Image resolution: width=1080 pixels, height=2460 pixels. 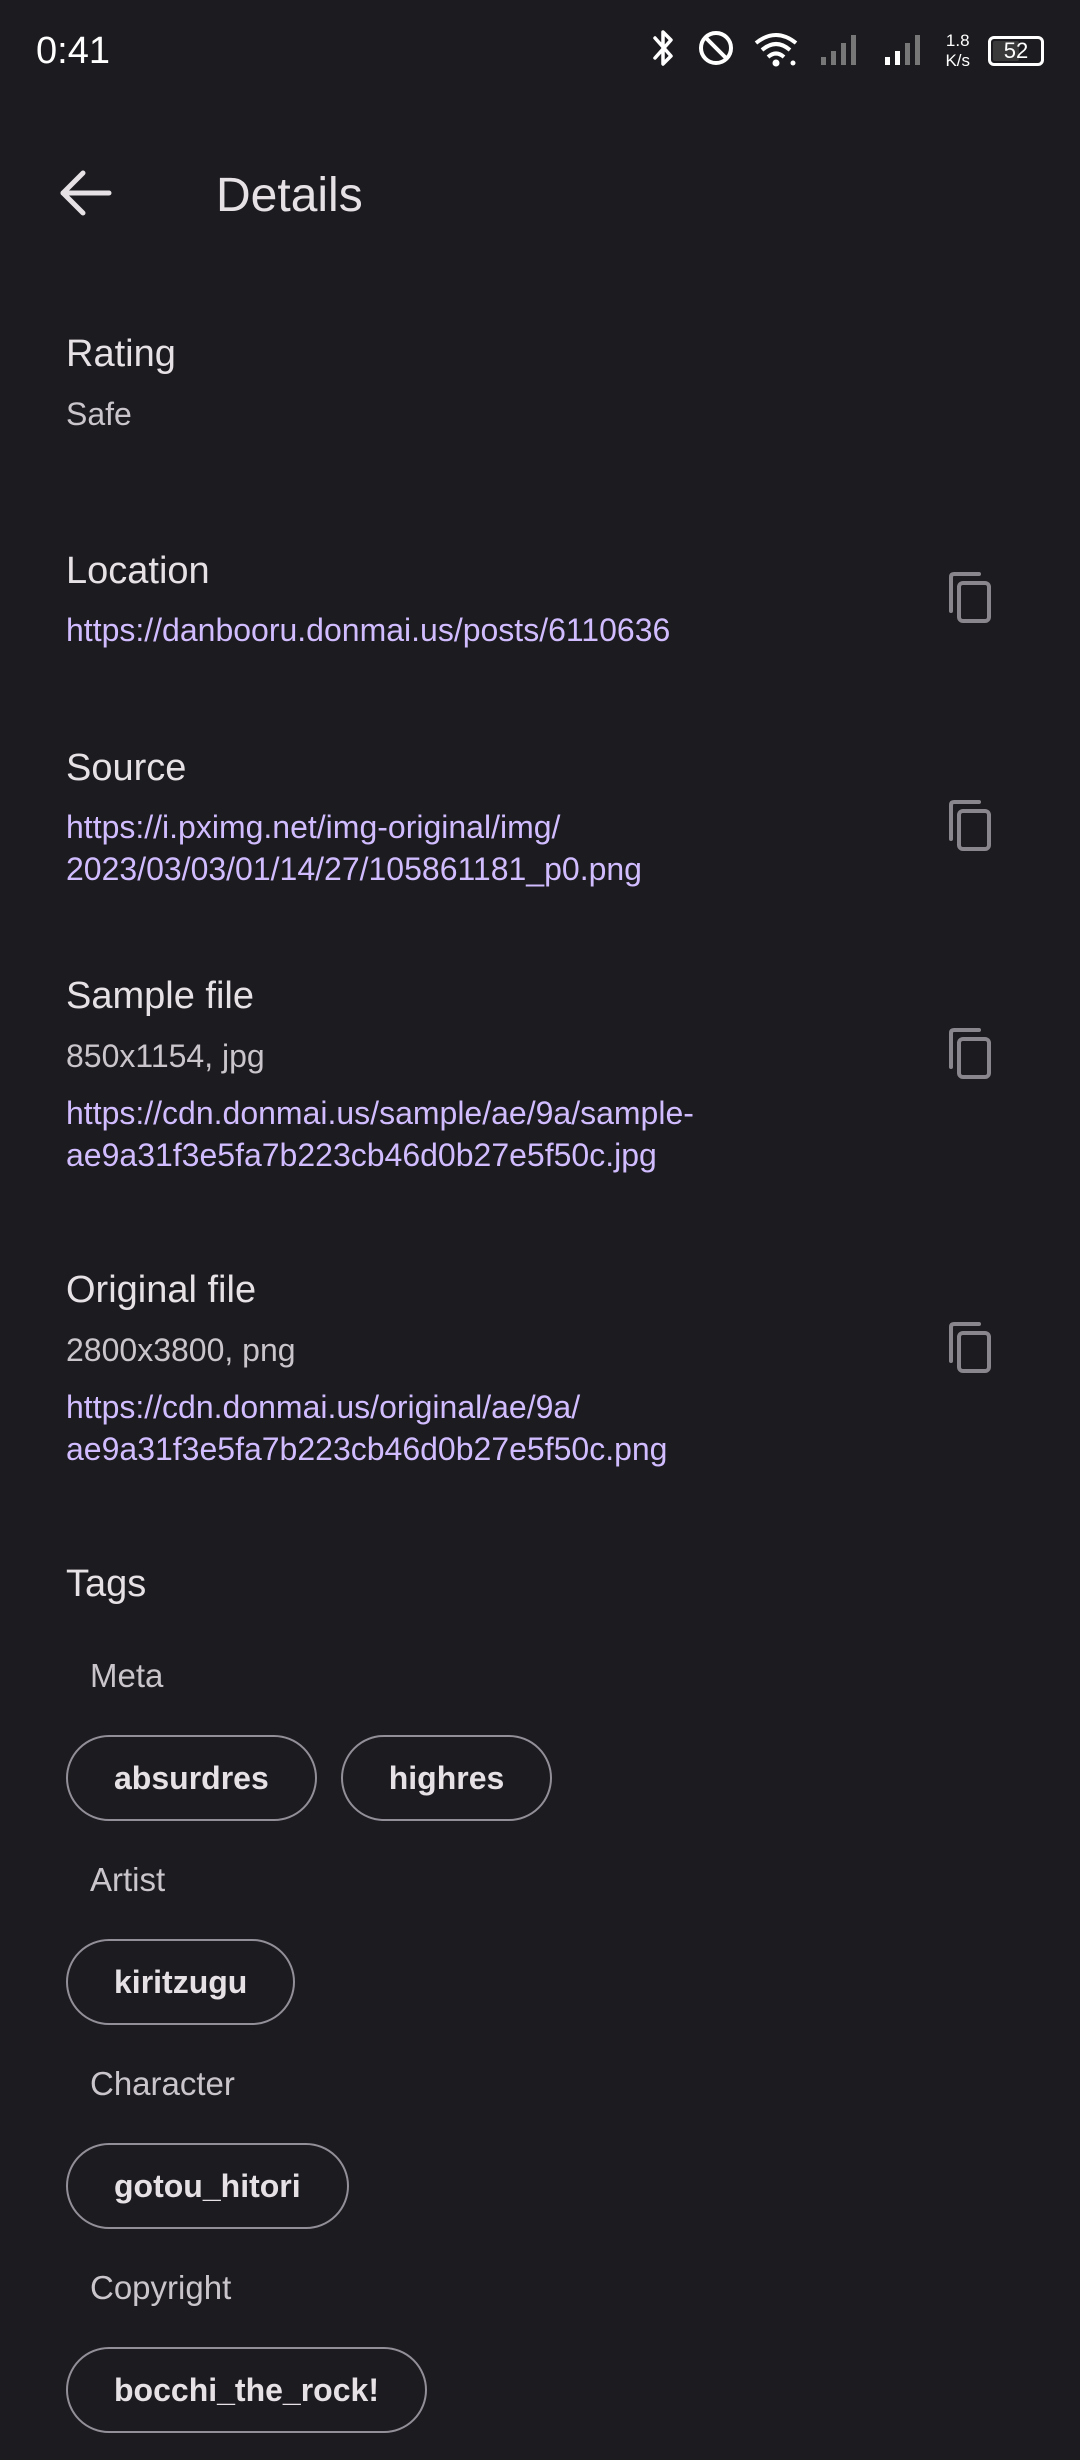 I want to click on tag-chips-artist: kiritzugu, so click(x=181, y=1982).